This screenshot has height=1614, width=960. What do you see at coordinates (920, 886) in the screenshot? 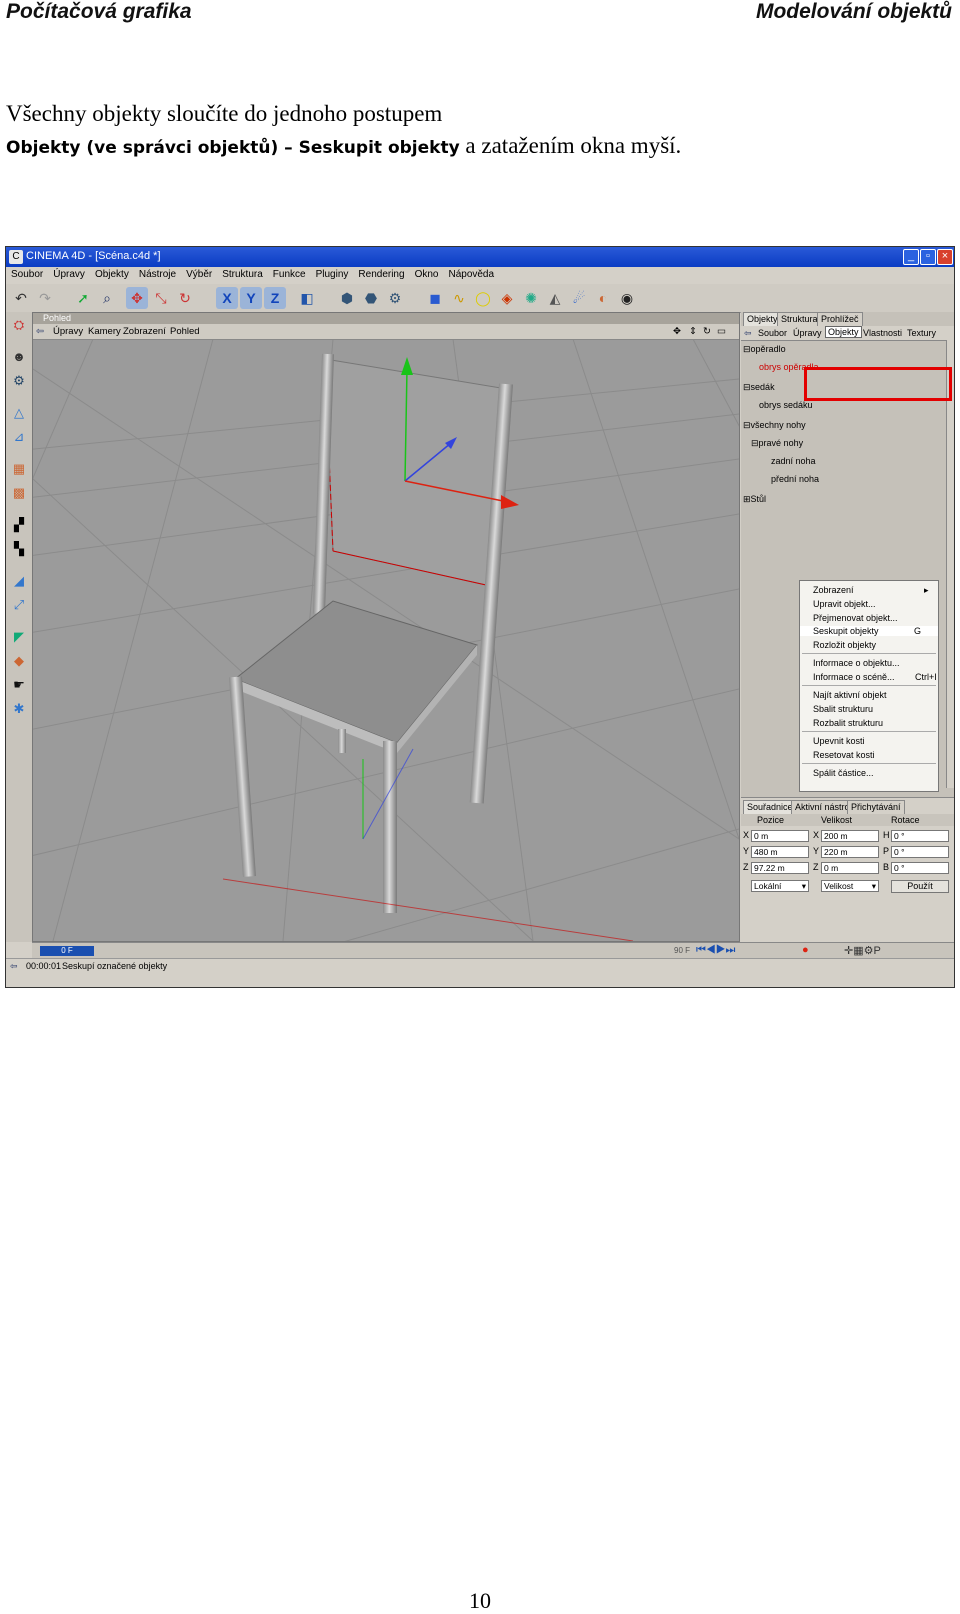
I see `apply-button: Použít` at bounding box center [920, 886].